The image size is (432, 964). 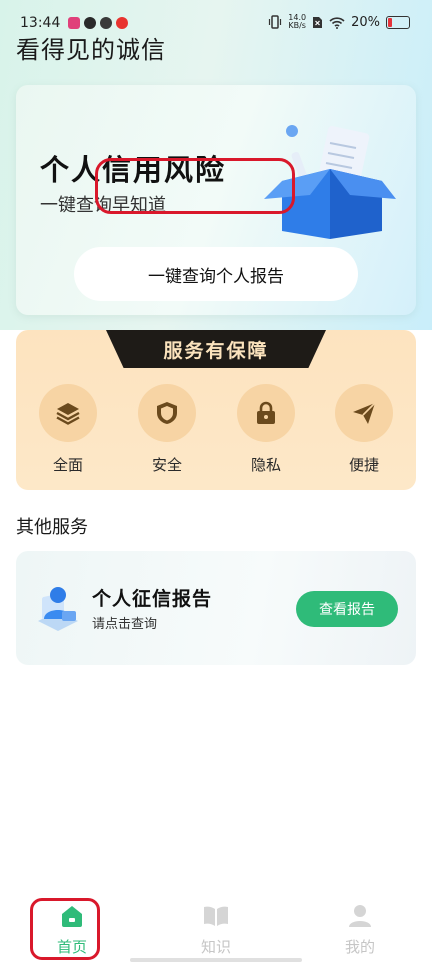 I want to click on feature-security: 安全, so click(x=167, y=429).